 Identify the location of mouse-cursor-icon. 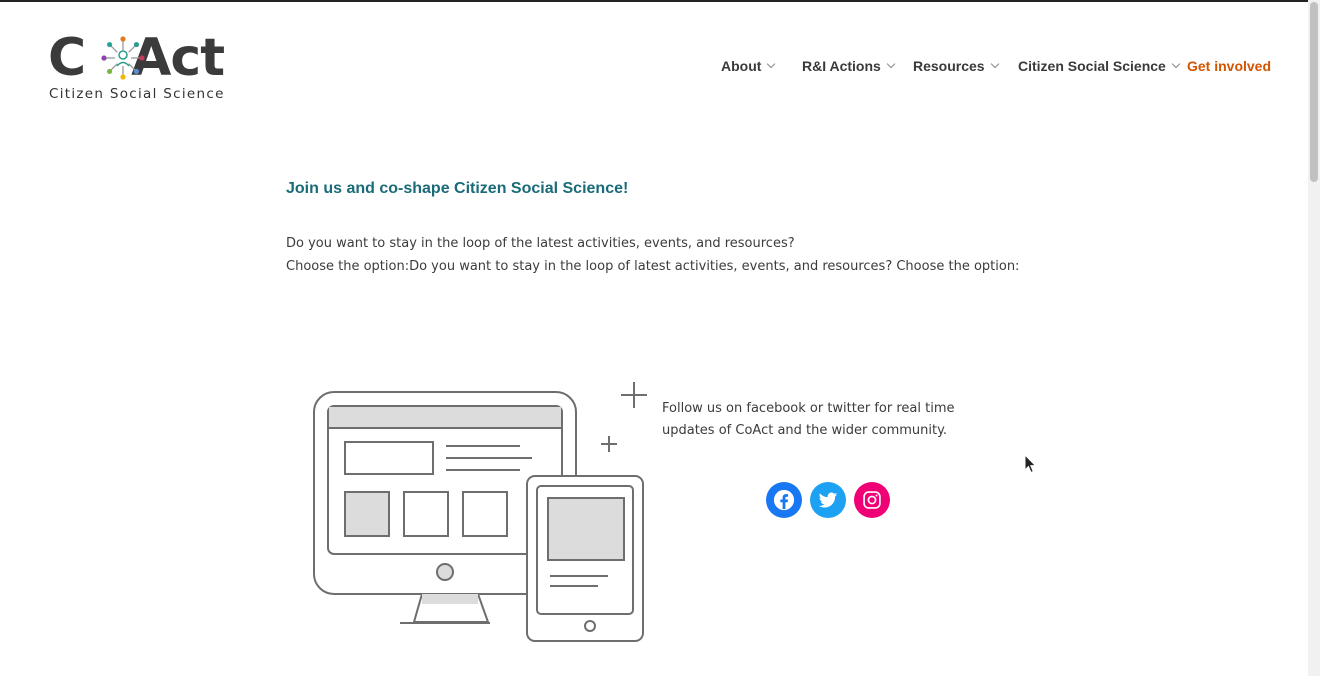
(1030, 464).